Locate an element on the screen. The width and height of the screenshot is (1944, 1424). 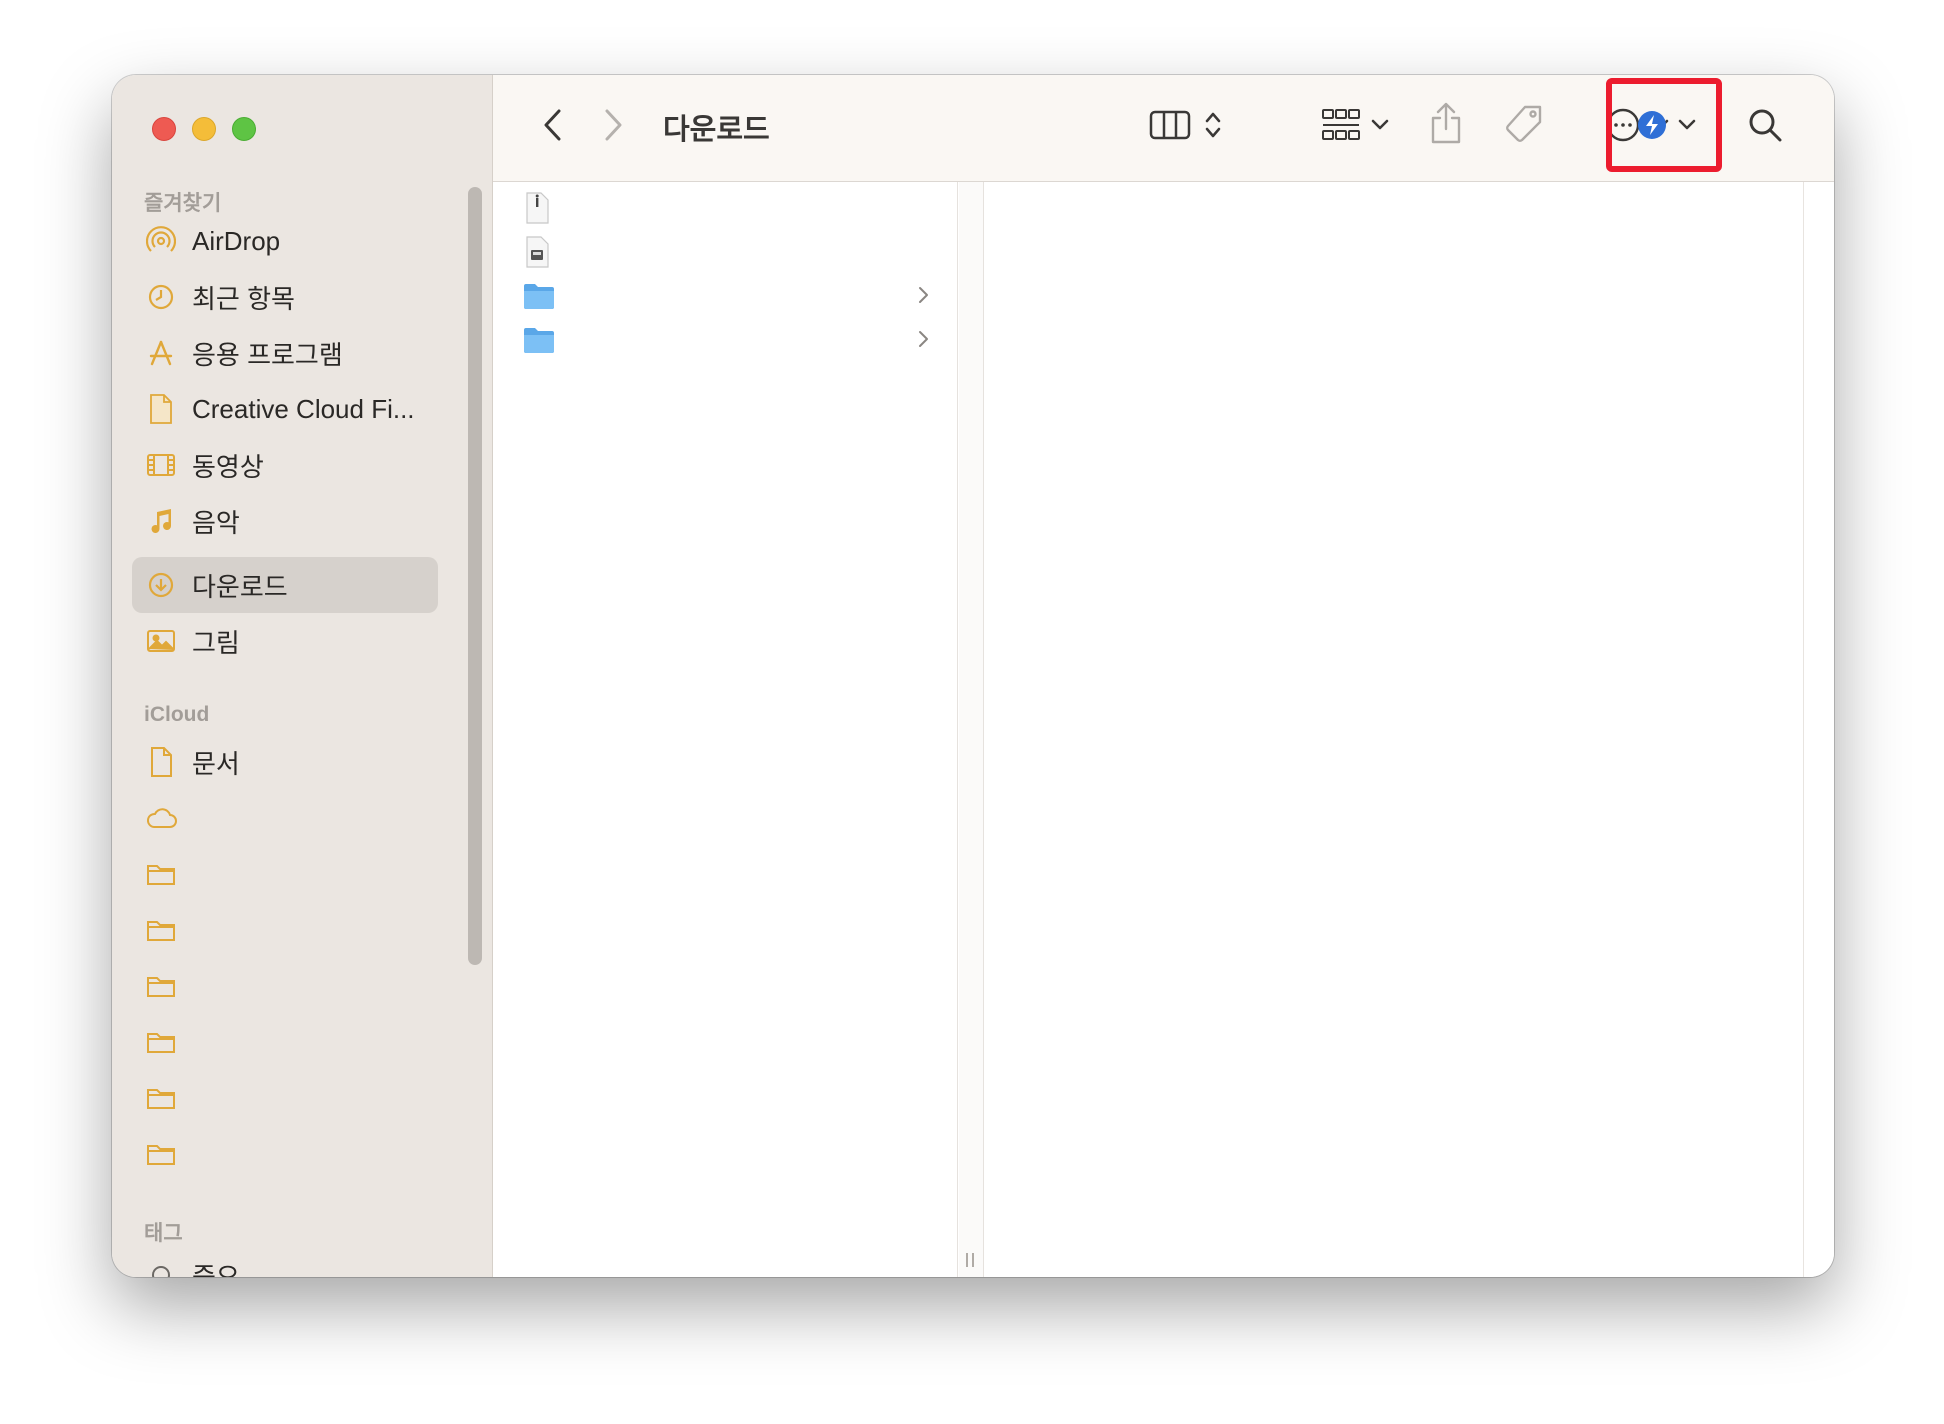
sidebar-item-label: 응용 프로그램 is located at coordinates (267, 354).